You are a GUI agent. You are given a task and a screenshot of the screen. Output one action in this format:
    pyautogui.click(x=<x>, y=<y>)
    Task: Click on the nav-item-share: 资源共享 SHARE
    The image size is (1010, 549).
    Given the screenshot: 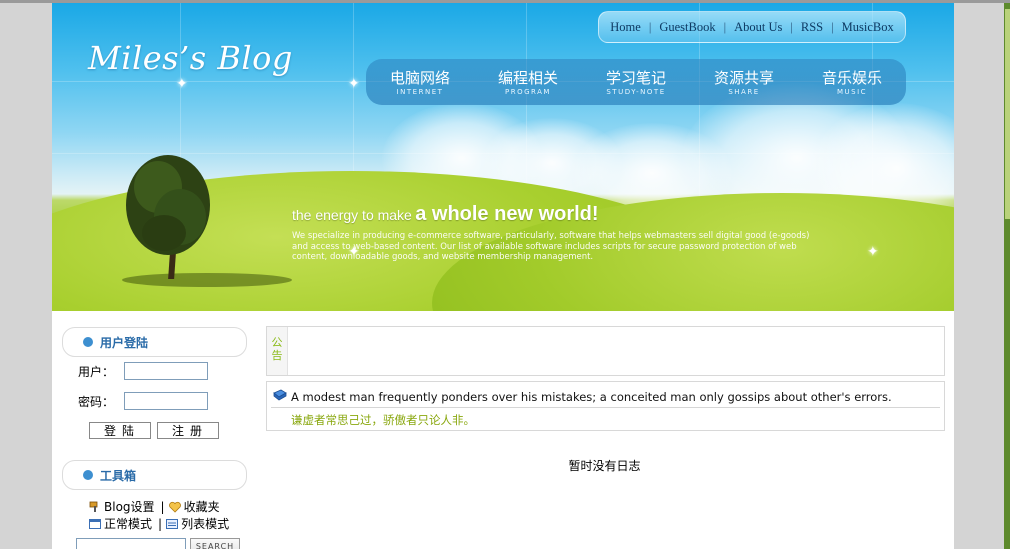 What is the action you would take?
    pyautogui.click(x=744, y=82)
    